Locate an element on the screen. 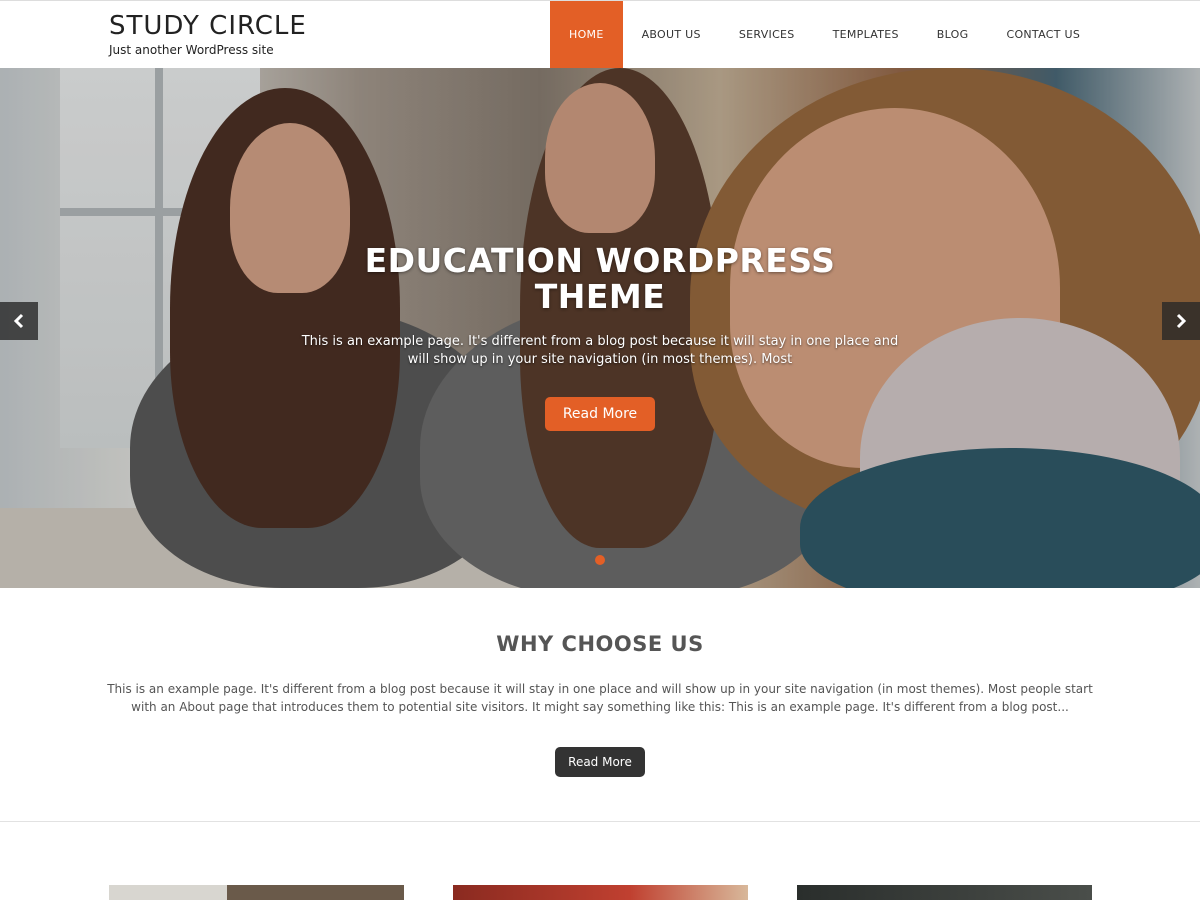  section-title: WHY CHOOSE US is located at coordinates (600, 644).